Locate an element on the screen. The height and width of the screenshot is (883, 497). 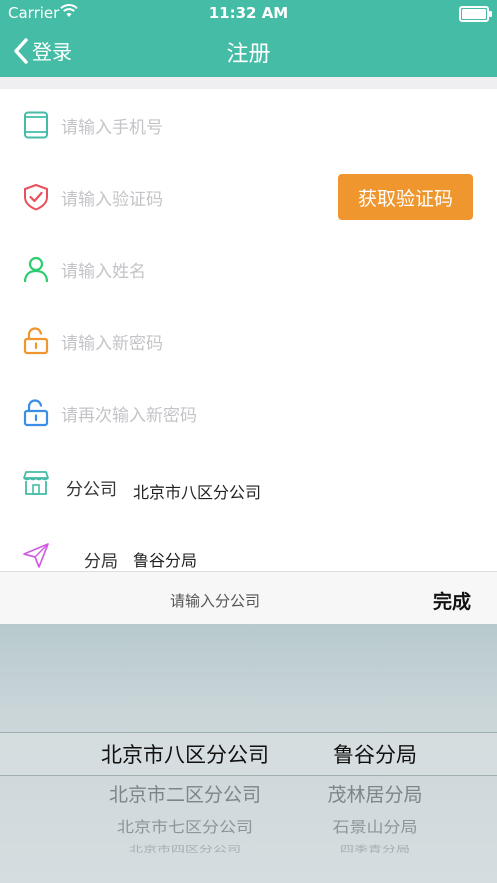
branch-row: 分公司 北京市八区分公司 is located at coordinates (248, 485).